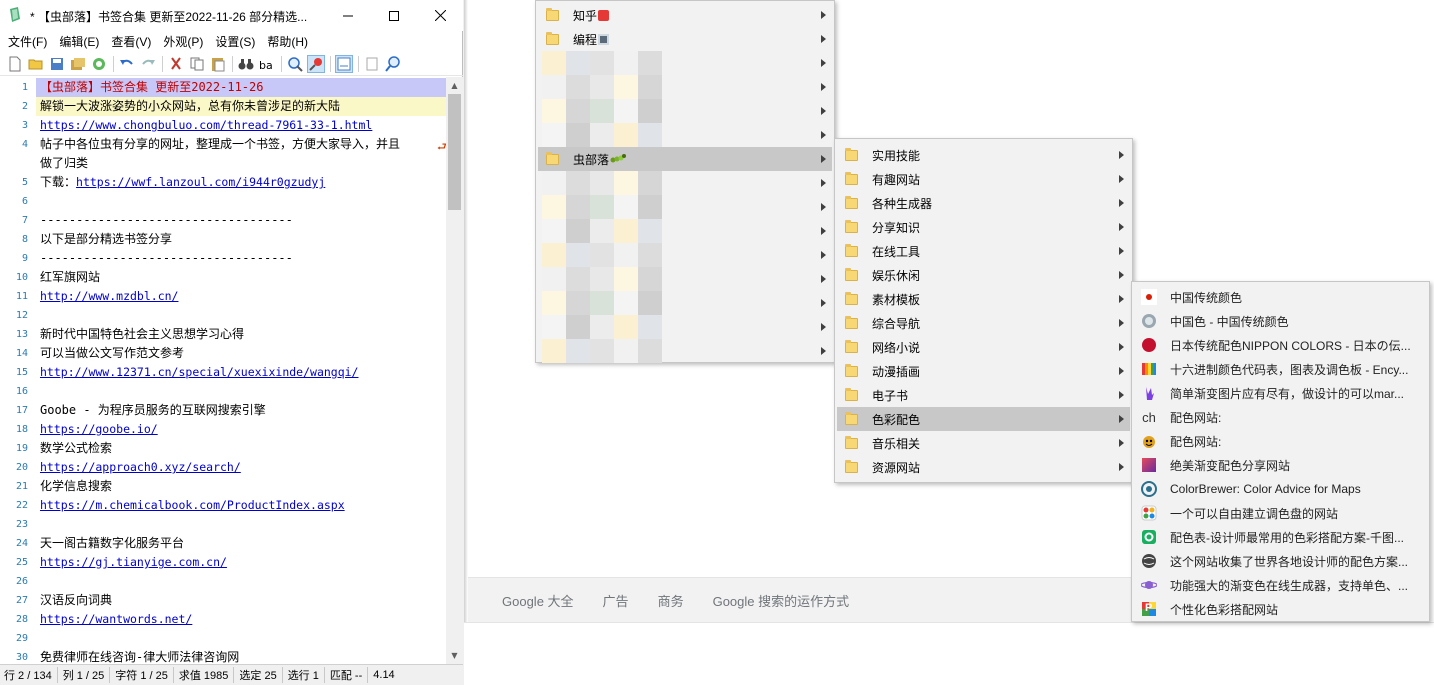  What do you see at coordinates (983, 275) in the screenshot?
I see `bookmark-folder: 娱乐休闲` at bounding box center [983, 275].